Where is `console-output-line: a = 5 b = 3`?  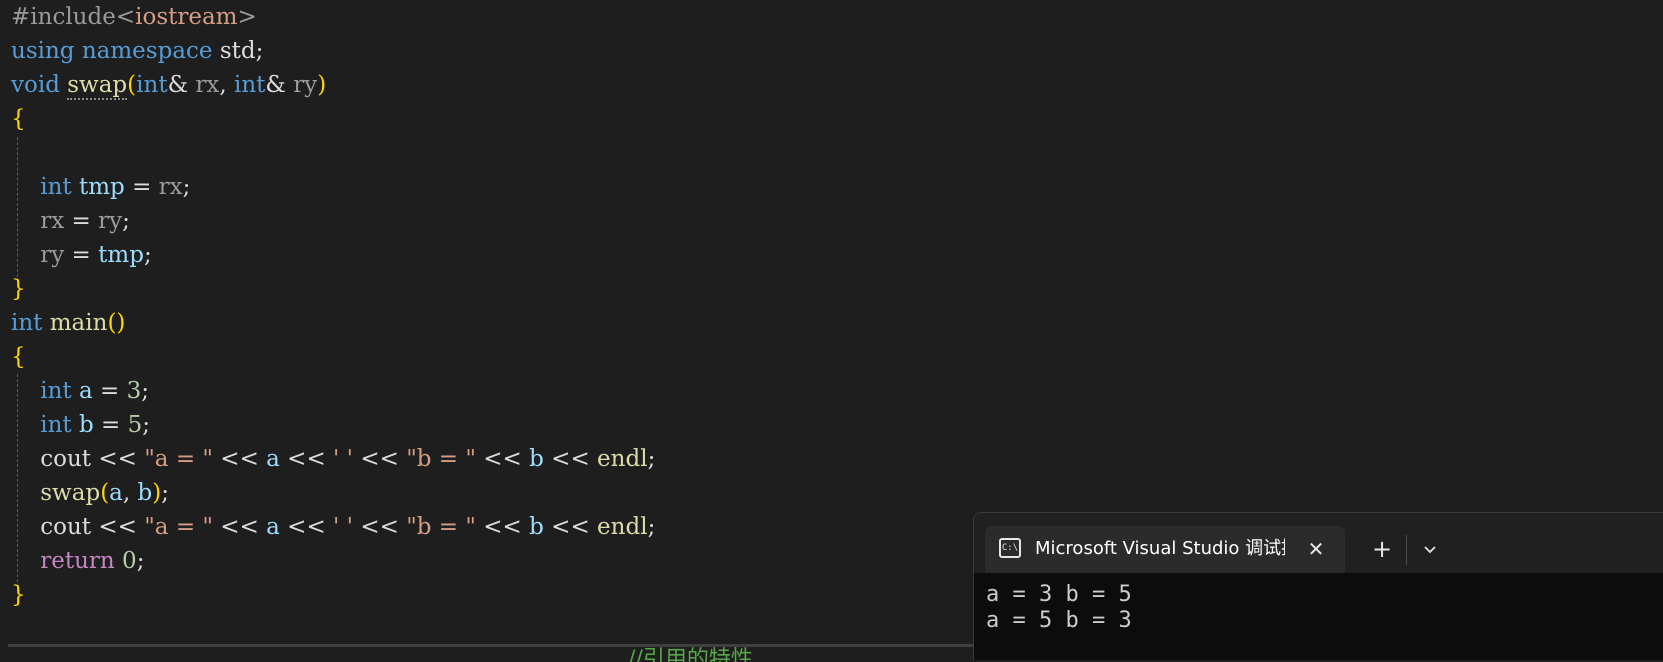
console-output-line: a = 5 b = 3 is located at coordinates (1059, 620).